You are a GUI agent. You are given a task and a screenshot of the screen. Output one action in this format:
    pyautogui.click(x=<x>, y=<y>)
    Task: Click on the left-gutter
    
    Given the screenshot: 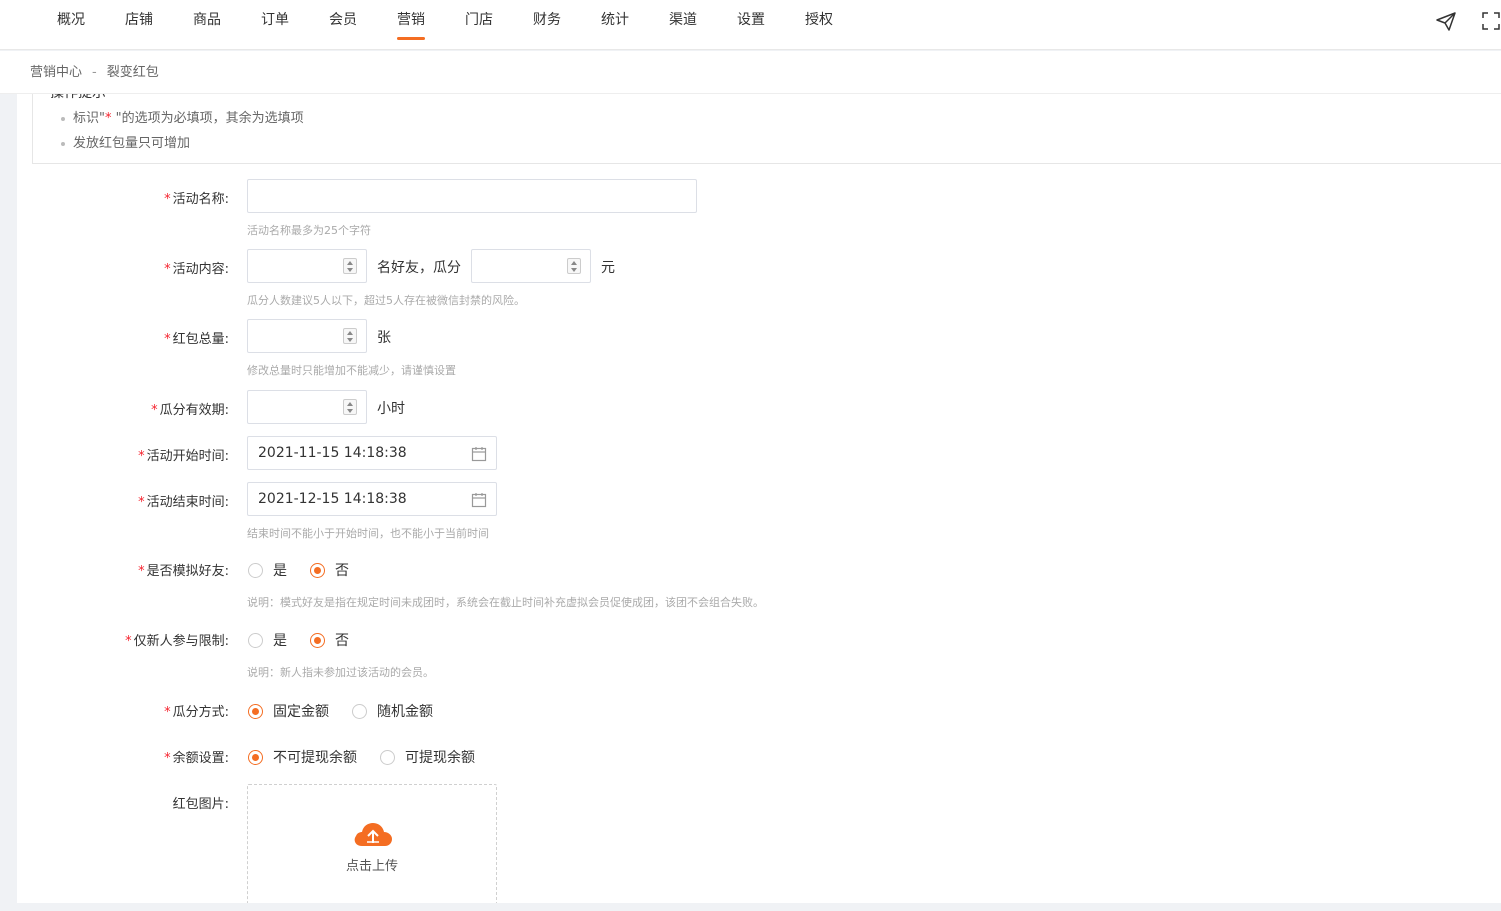 What is the action you would take?
    pyautogui.click(x=8, y=498)
    